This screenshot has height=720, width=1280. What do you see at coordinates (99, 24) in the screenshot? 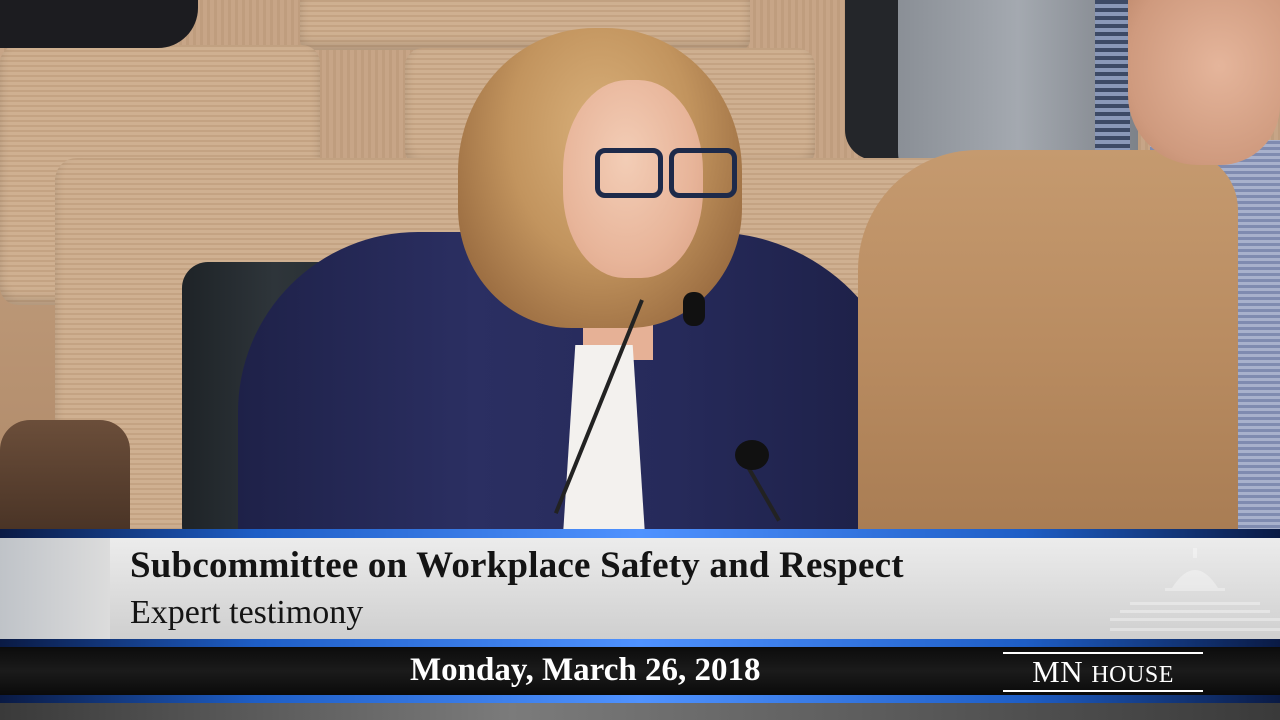
I see `background-person-left` at bounding box center [99, 24].